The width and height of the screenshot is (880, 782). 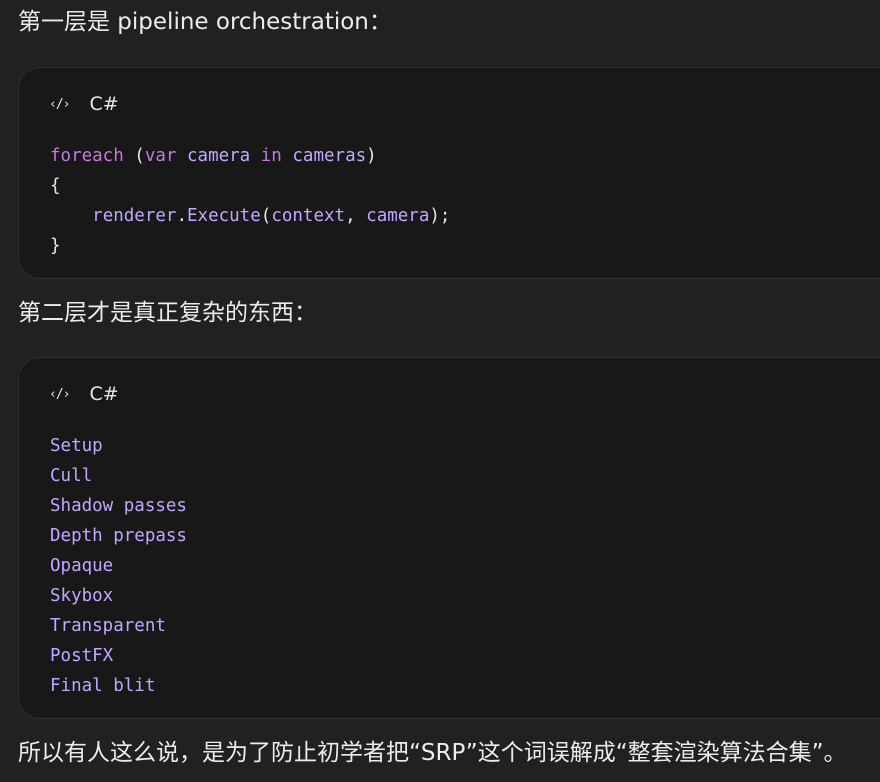 I want to click on code-line: Final blit, so click(x=103, y=686).